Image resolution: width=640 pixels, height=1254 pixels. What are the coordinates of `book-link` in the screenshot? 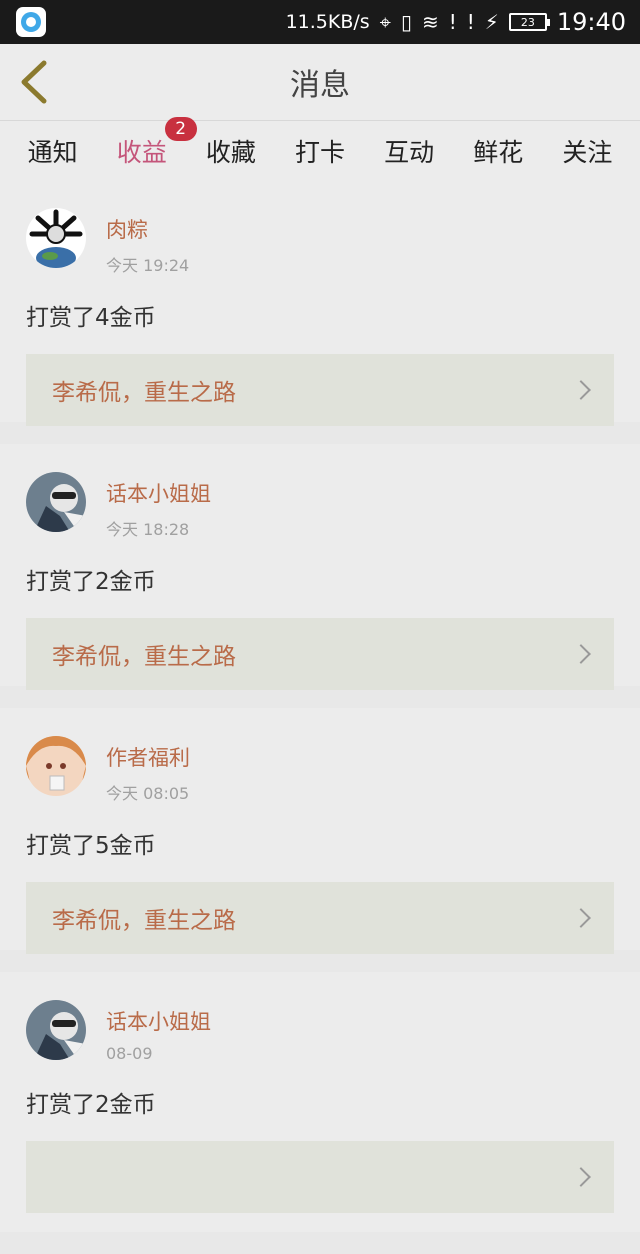 It's located at (320, 1177).